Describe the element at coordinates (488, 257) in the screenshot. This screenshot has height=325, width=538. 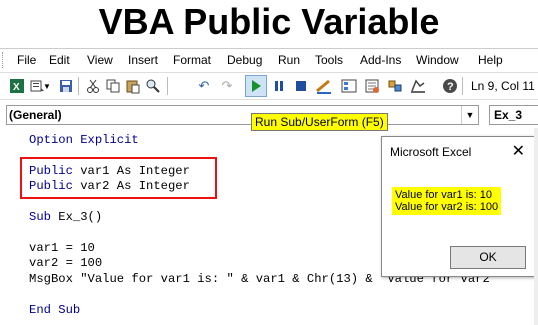
I see `ok-button: OK` at that location.